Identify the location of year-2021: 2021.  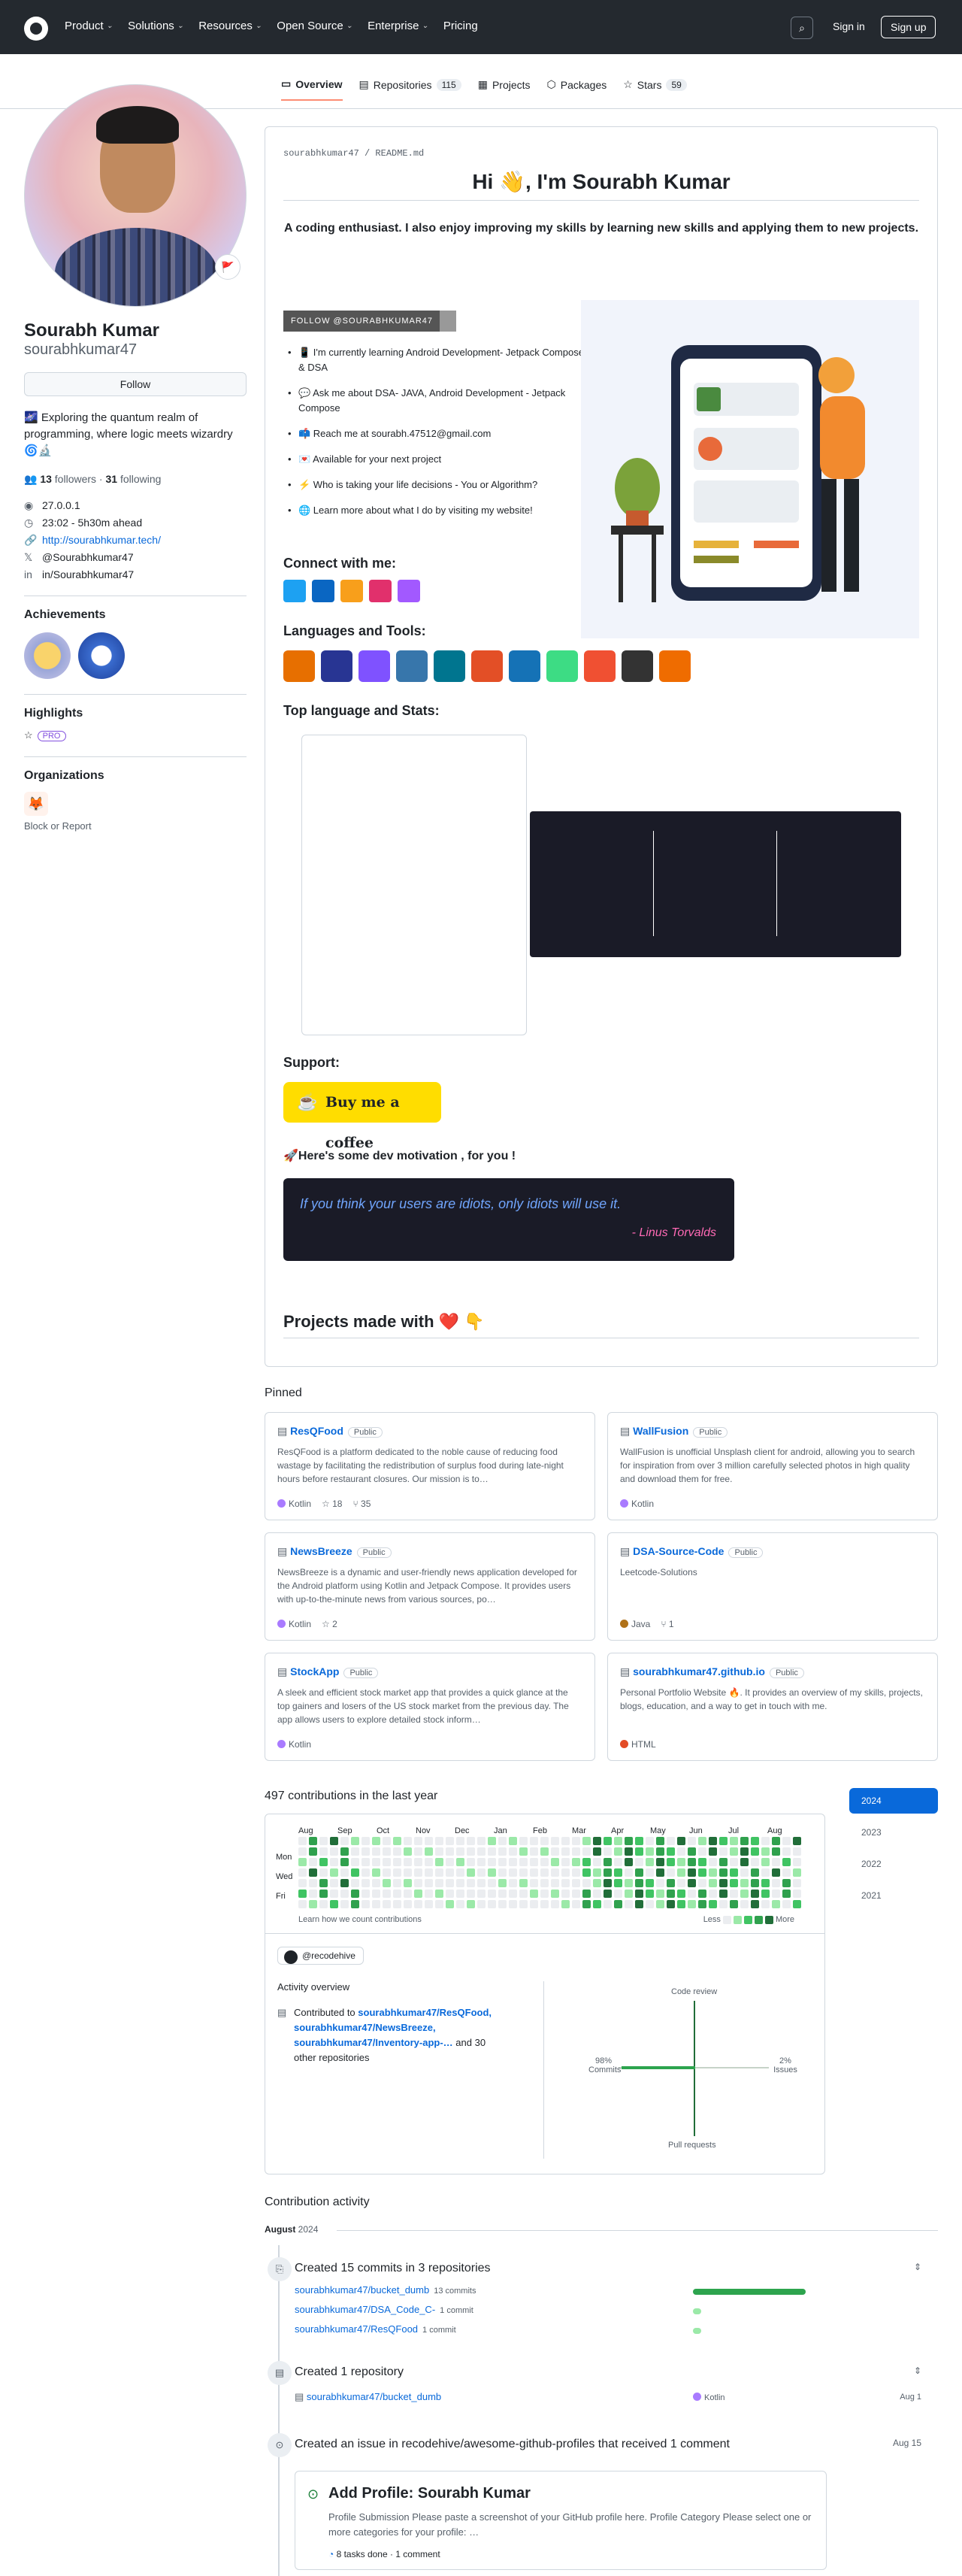
(894, 1895).